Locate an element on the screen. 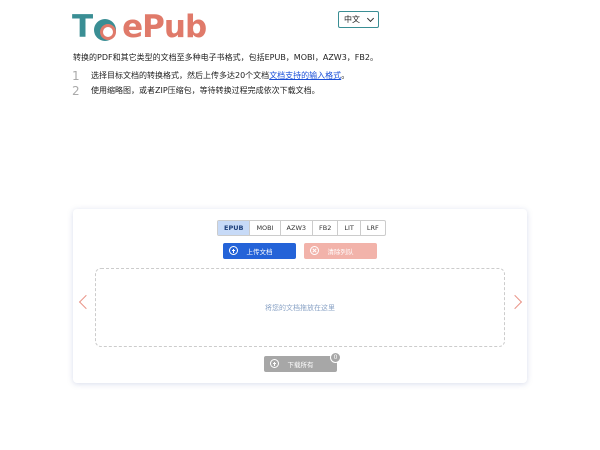 Image resolution: width=600 pixels, height=450 pixels. step-text: 使用缩略图，或者ZIP压缩包，等待转换过程完成依次下载文档。 is located at coordinates (205, 90).